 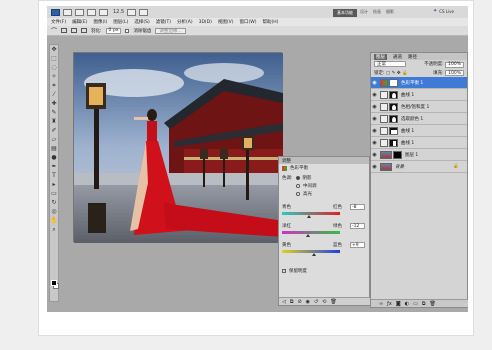 What do you see at coordinates (58, 22) in the screenshot?
I see `menu-file: 文件(F)` at bounding box center [58, 22].